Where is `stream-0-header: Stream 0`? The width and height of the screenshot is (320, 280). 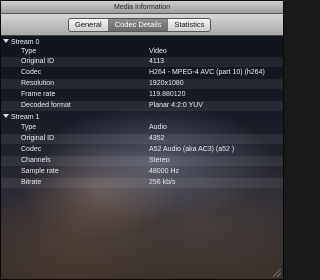 stream-0-header: Stream 0 is located at coordinates (21, 42).